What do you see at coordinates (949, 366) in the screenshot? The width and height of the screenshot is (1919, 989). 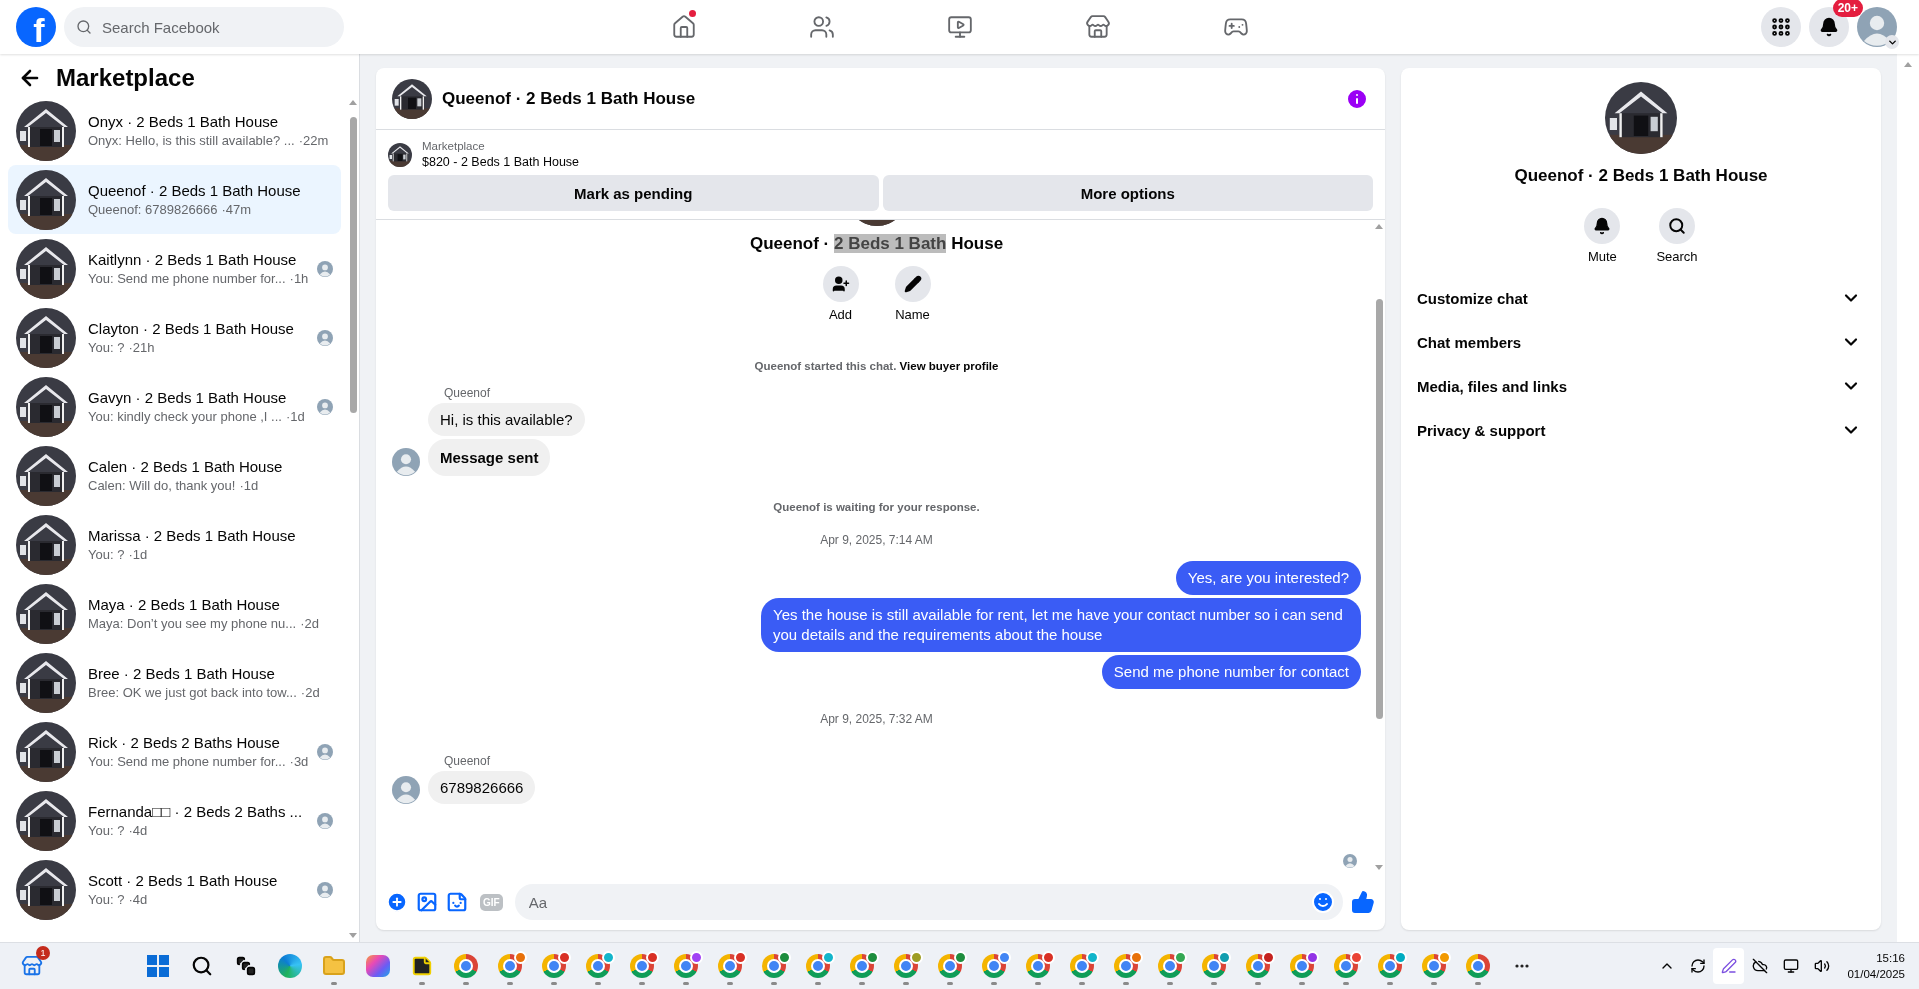 I see `buyer-profile-link: View buyer profile` at bounding box center [949, 366].